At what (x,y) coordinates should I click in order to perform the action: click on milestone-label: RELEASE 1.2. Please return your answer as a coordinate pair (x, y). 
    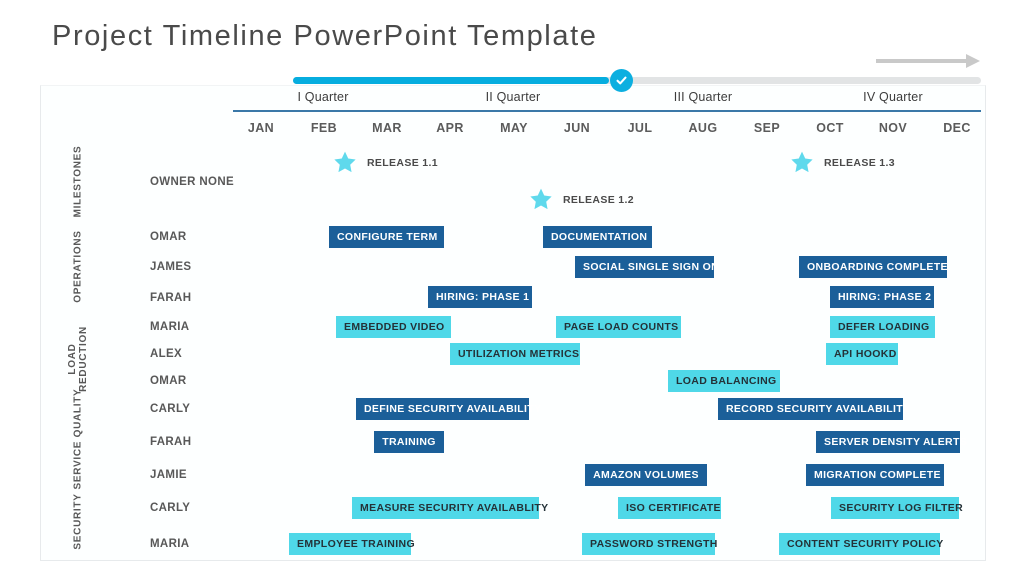
    Looking at the image, I should click on (598, 199).